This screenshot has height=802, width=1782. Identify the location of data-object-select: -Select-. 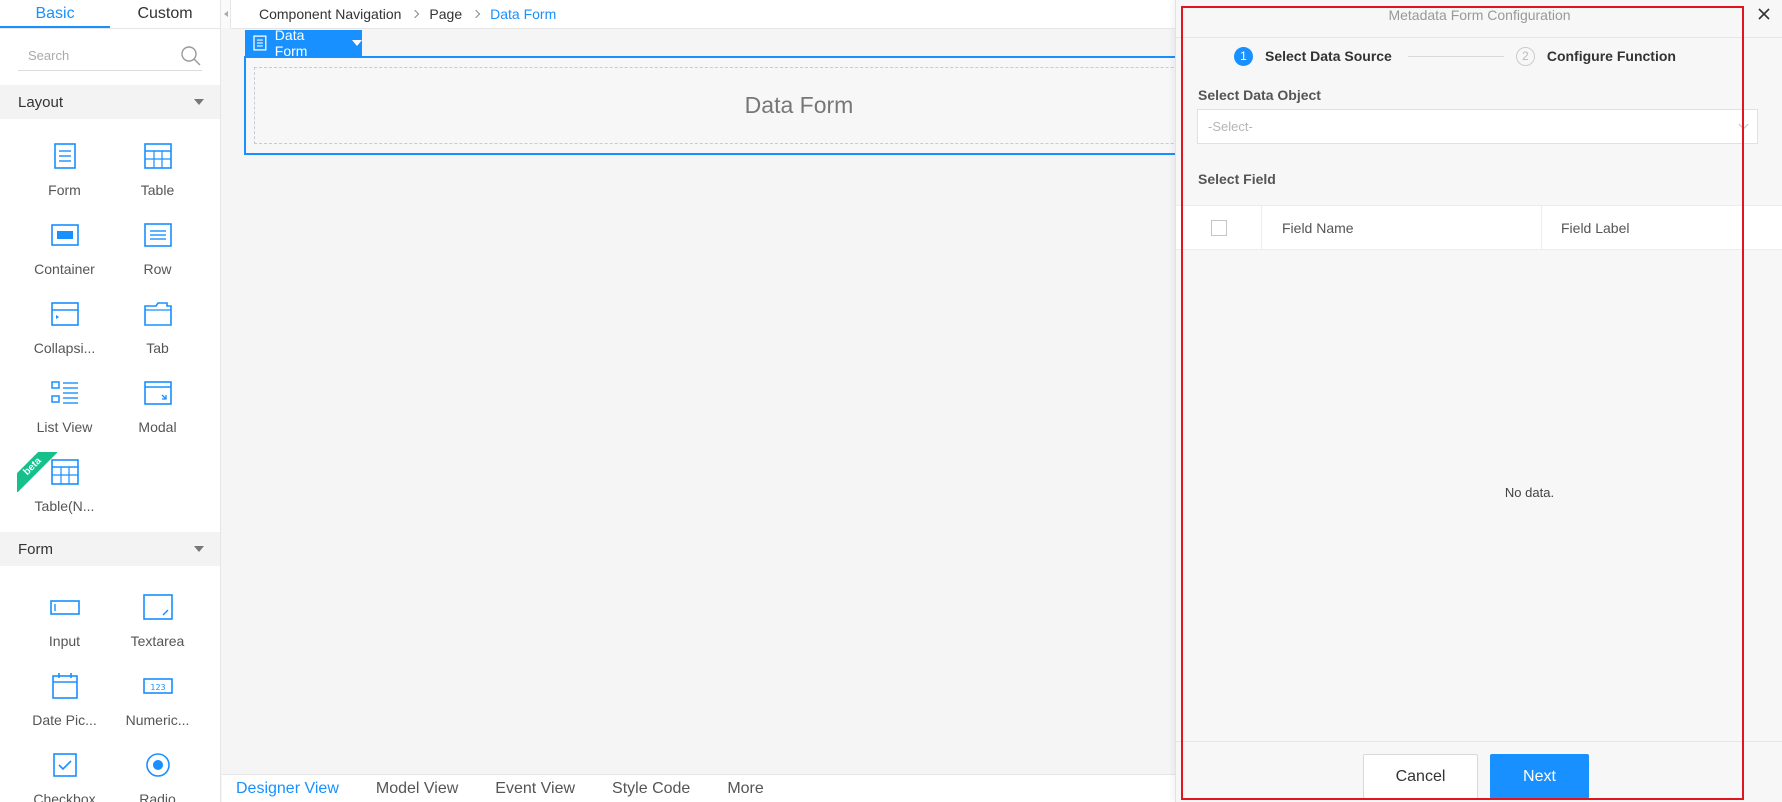
(1477, 126).